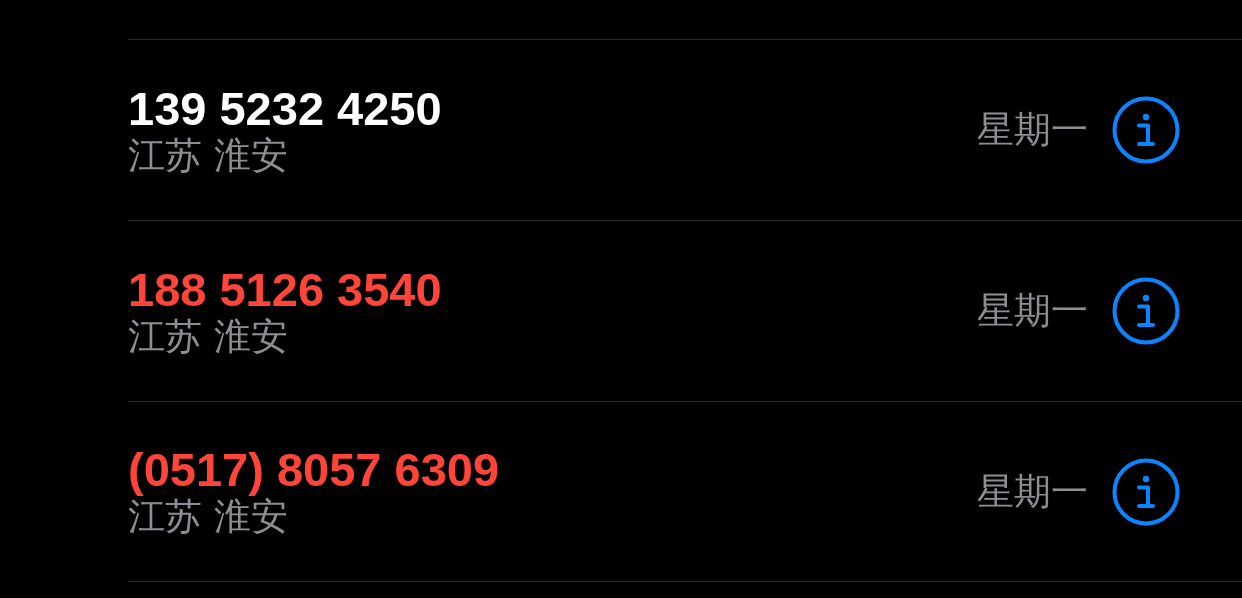  I want to click on phone-number: 139 5232 4250, so click(285, 108).